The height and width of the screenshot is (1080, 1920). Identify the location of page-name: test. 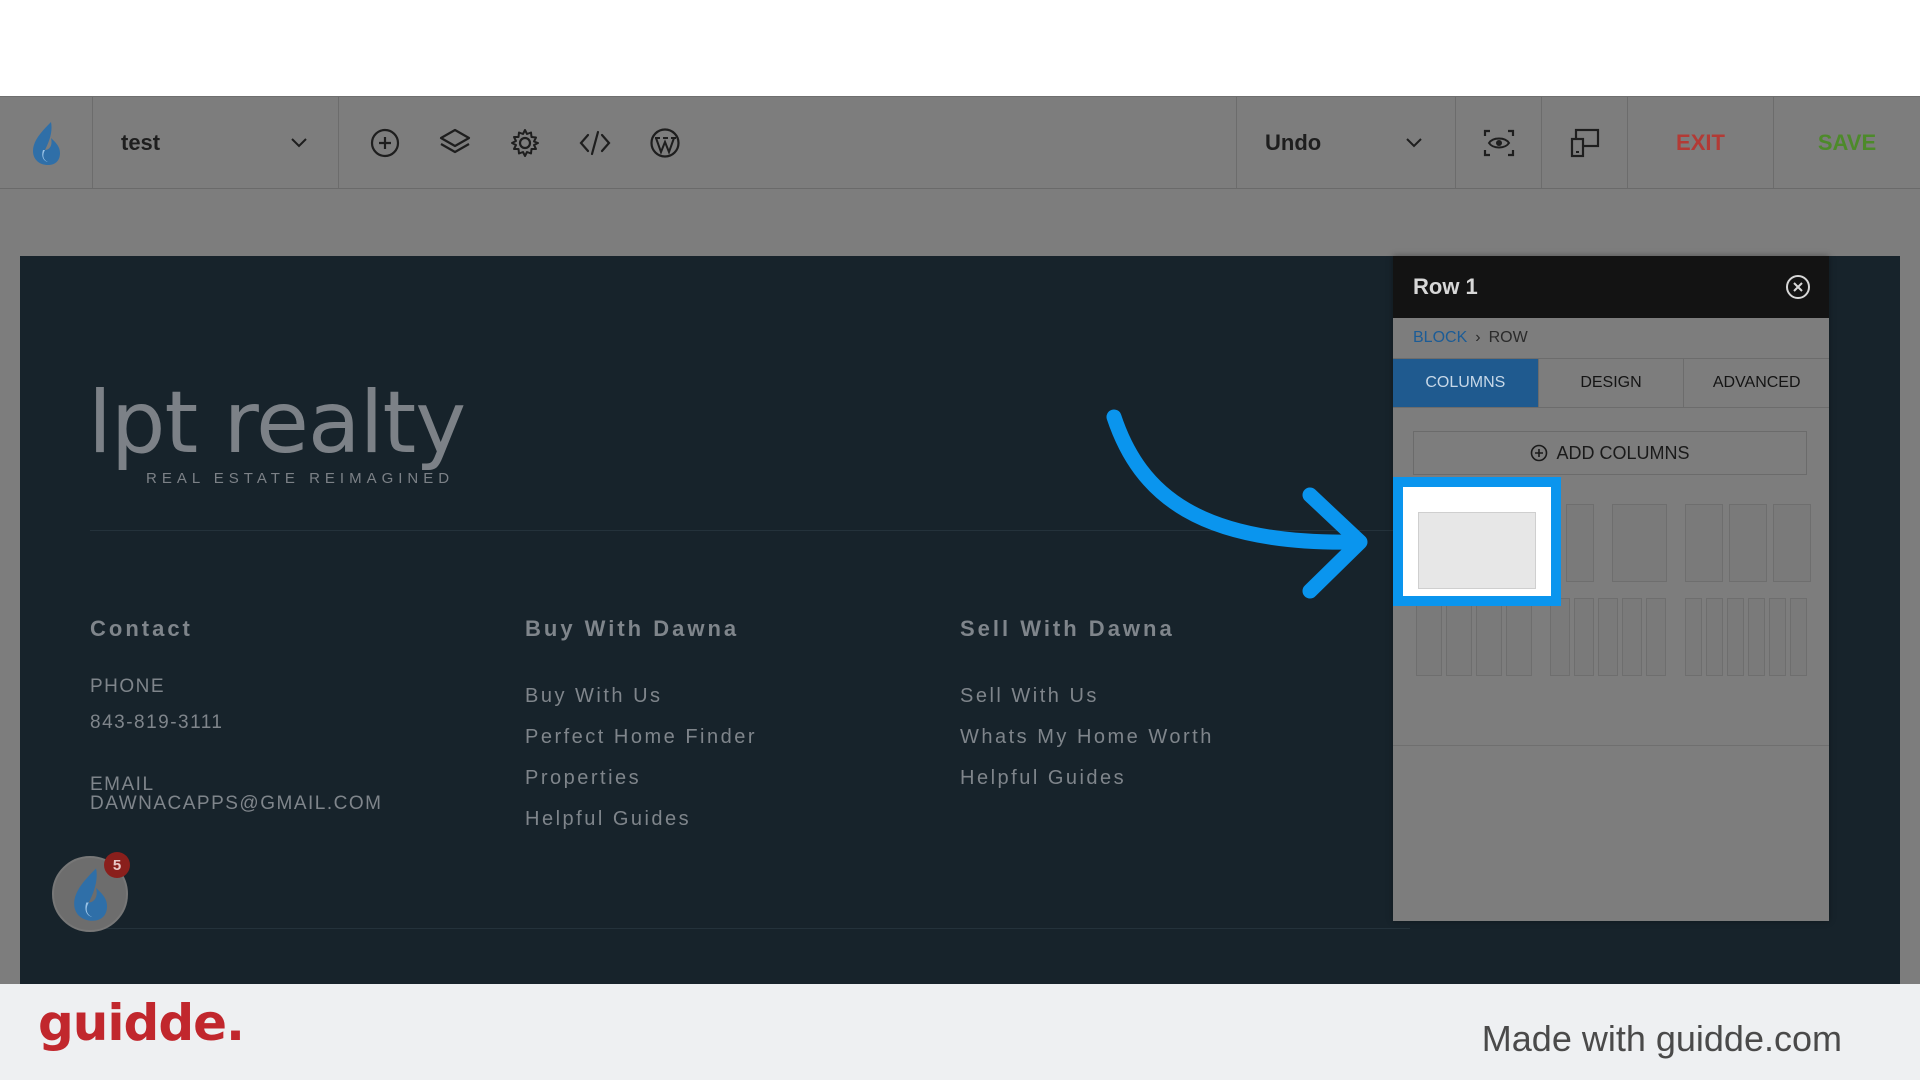
(141, 142).